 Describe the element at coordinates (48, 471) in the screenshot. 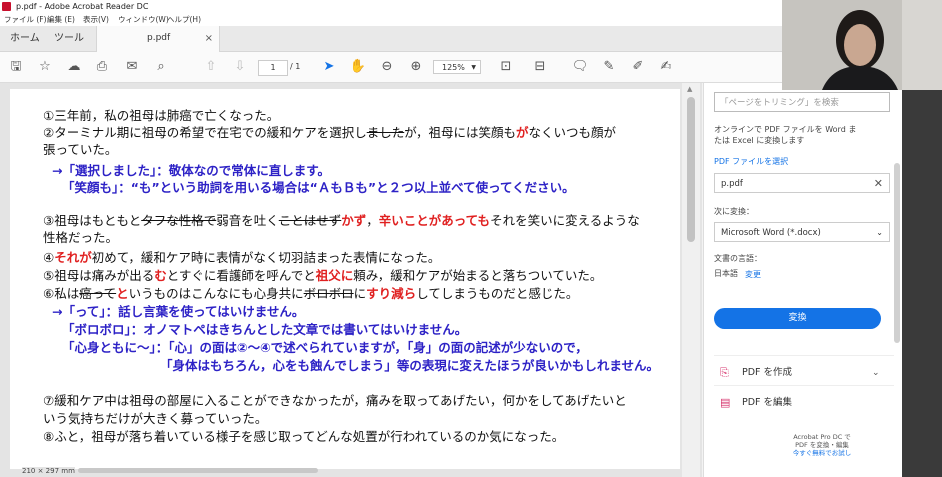

I see `page-size-label: 210 × 297 mm` at that location.